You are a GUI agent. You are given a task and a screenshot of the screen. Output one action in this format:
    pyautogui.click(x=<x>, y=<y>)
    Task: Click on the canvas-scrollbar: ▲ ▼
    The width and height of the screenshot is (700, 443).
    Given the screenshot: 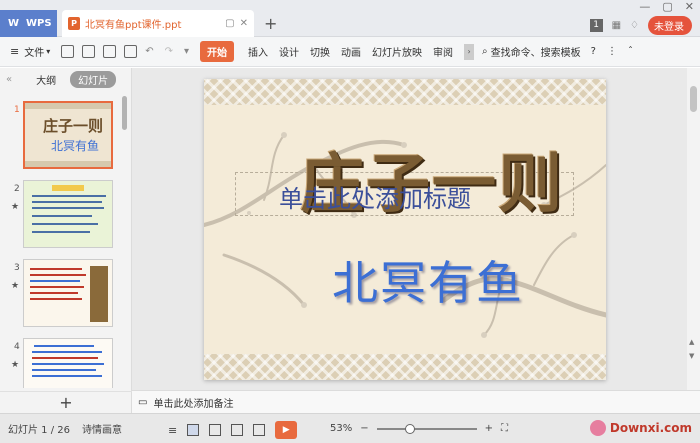 What is the action you would take?
    pyautogui.click(x=693, y=229)
    